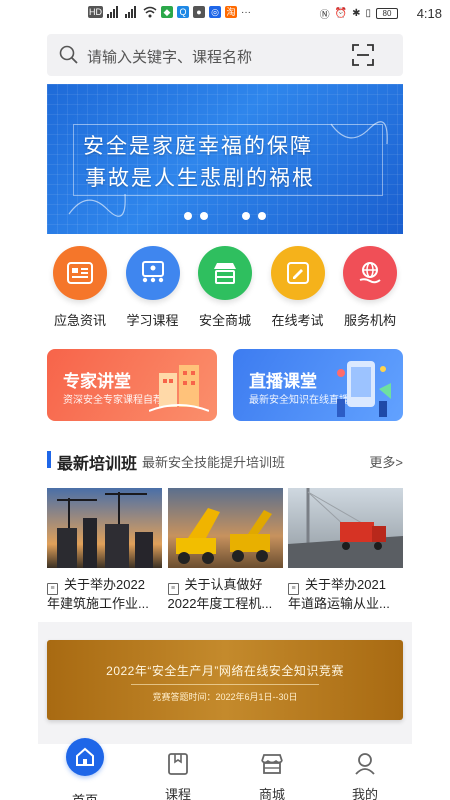 This screenshot has height=800, width=450. What do you see at coordinates (97, 464) in the screenshot?
I see `section-title: 最新培训班` at bounding box center [97, 464].